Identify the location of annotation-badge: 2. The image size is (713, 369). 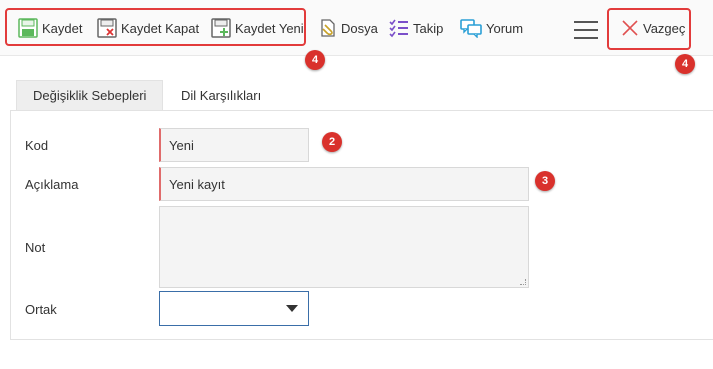
(332, 142).